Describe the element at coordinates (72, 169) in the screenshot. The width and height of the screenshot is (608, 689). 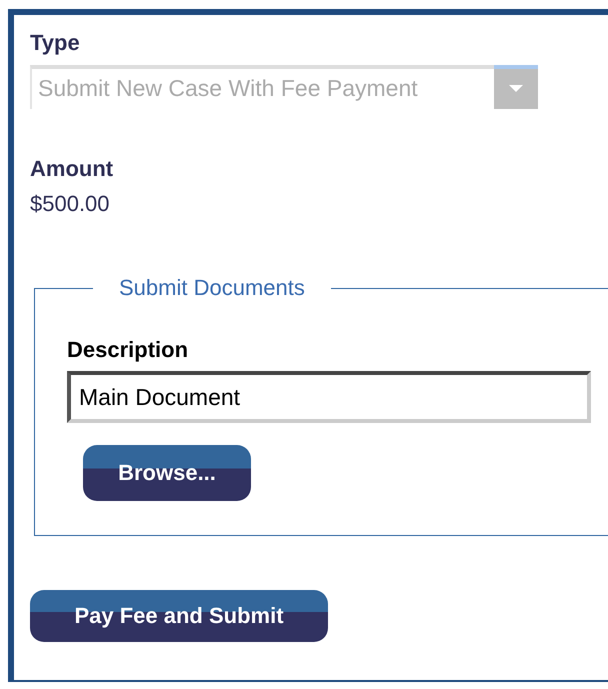
I see `field-label: Amount` at that location.